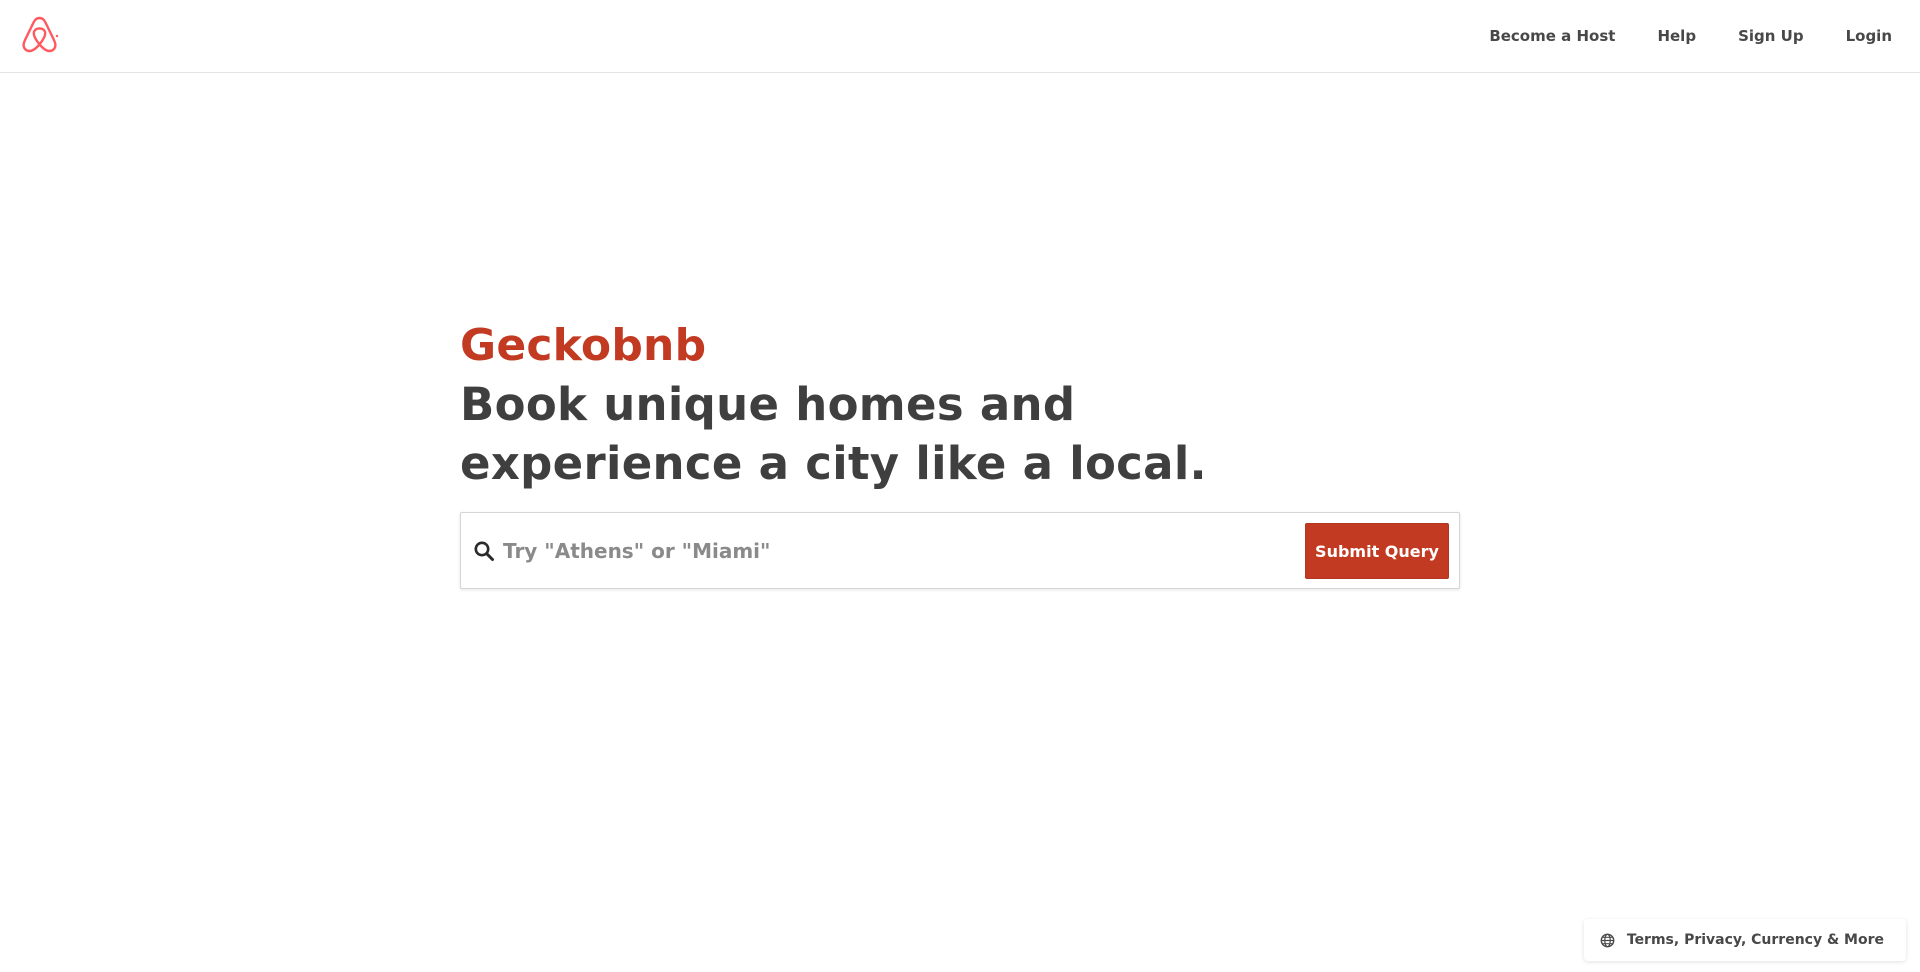 The image size is (1920, 972). I want to click on airbnb-belo-logo-icon, so click(40, 34).